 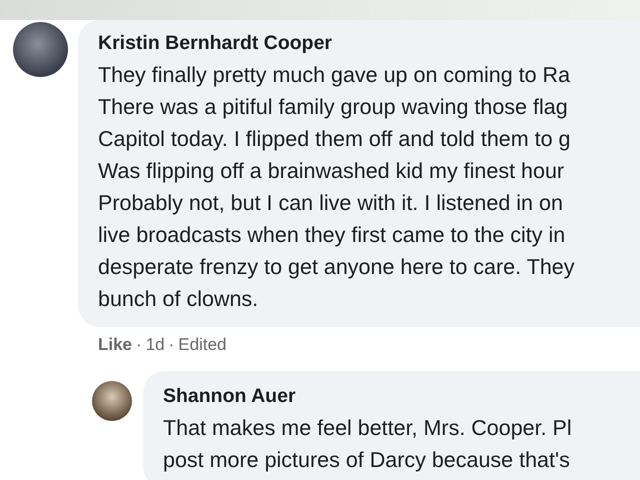 I want to click on reply-text: That makes me feel better, Mrs. Cooper. Pl post more pictures of Darcy because that's, so click(x=368, y=444).